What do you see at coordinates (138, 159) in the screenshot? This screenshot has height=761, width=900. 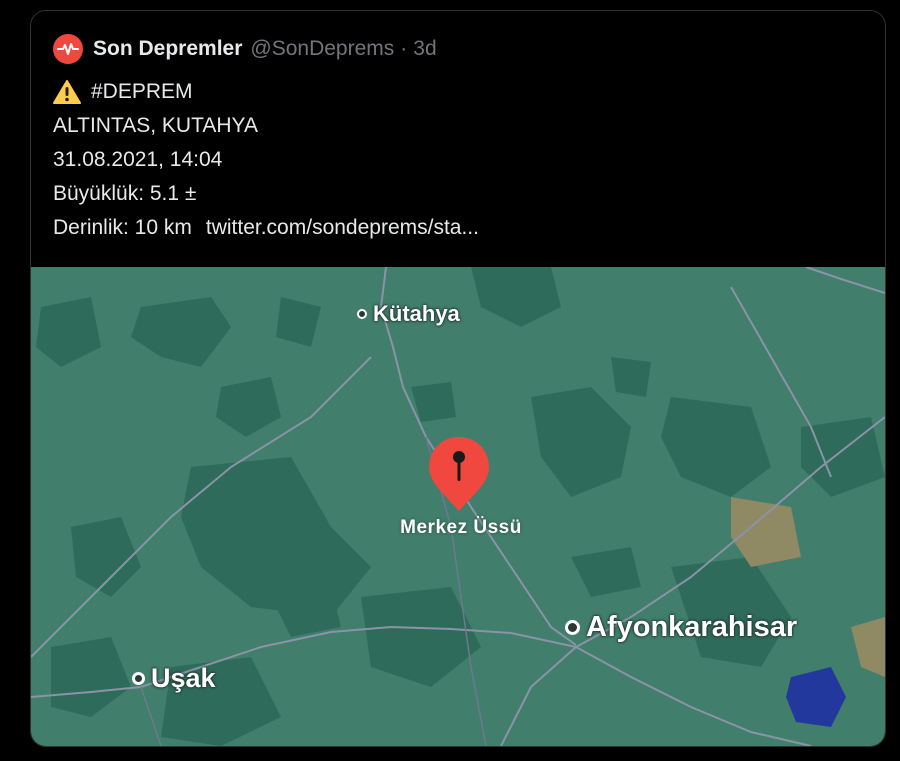 I see `datetime-line: 31.08.2021, 14:04` at bounding box center [138, 159].